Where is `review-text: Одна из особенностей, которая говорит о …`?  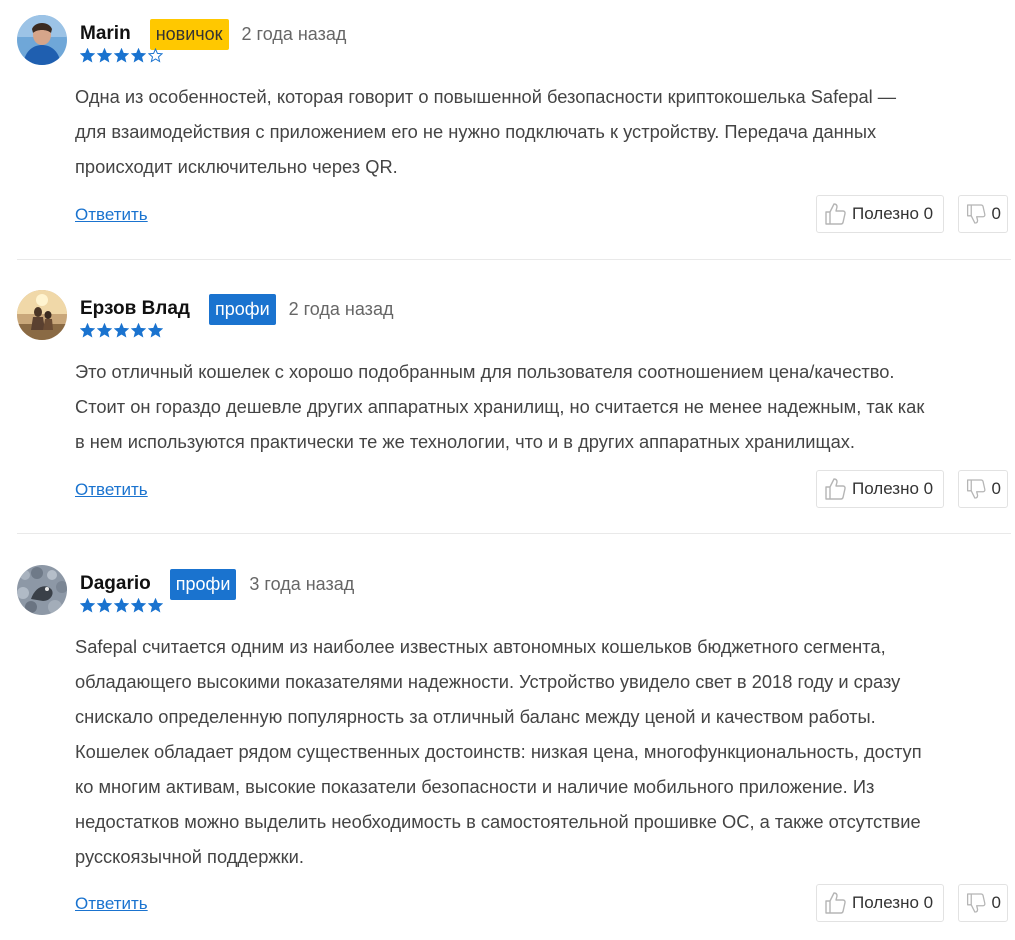 review-text: Одна из особенностей, которая говорит о … is located at coordinates (540, 131).